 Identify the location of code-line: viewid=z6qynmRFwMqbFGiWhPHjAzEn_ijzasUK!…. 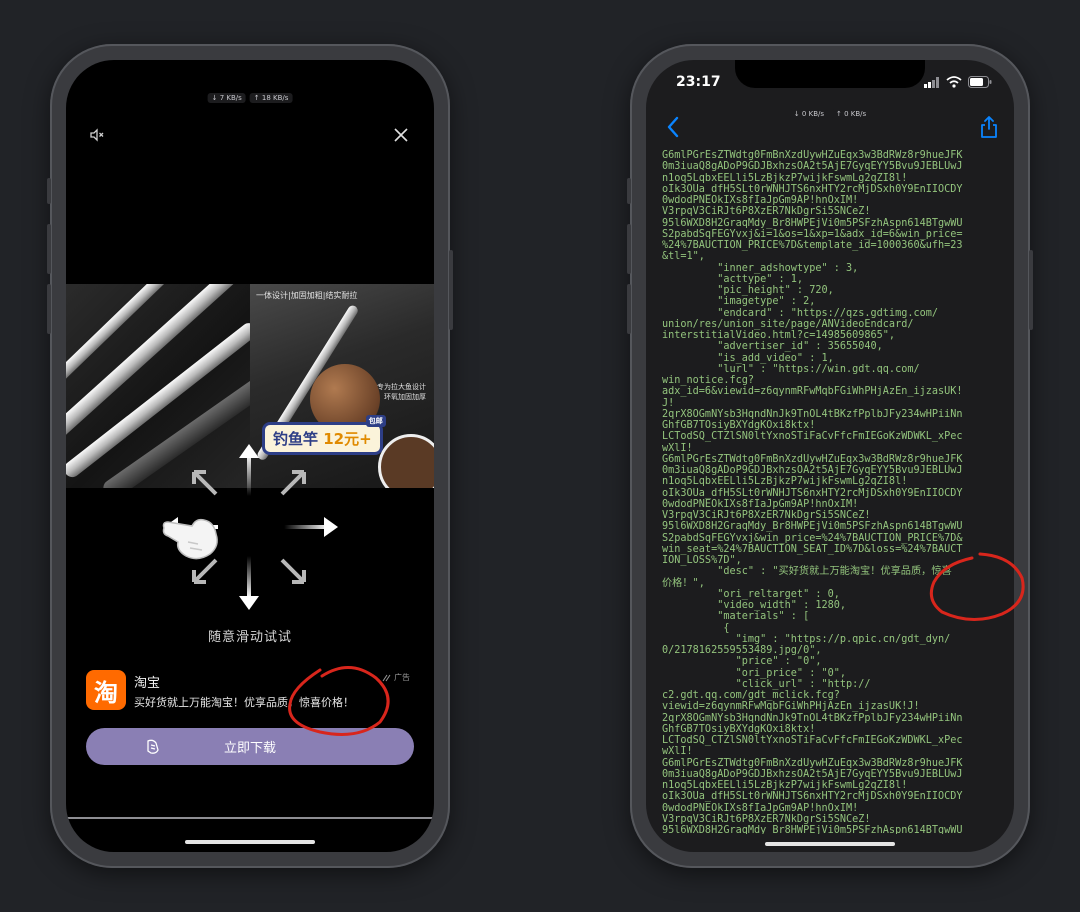
(791, 707).